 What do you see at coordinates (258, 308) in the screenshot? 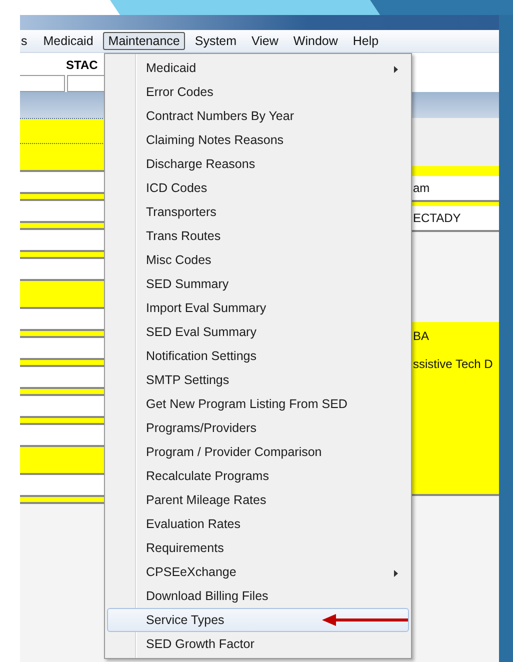
I see `menu-item: Import Eval Summary` at bounding box center [258, 308].